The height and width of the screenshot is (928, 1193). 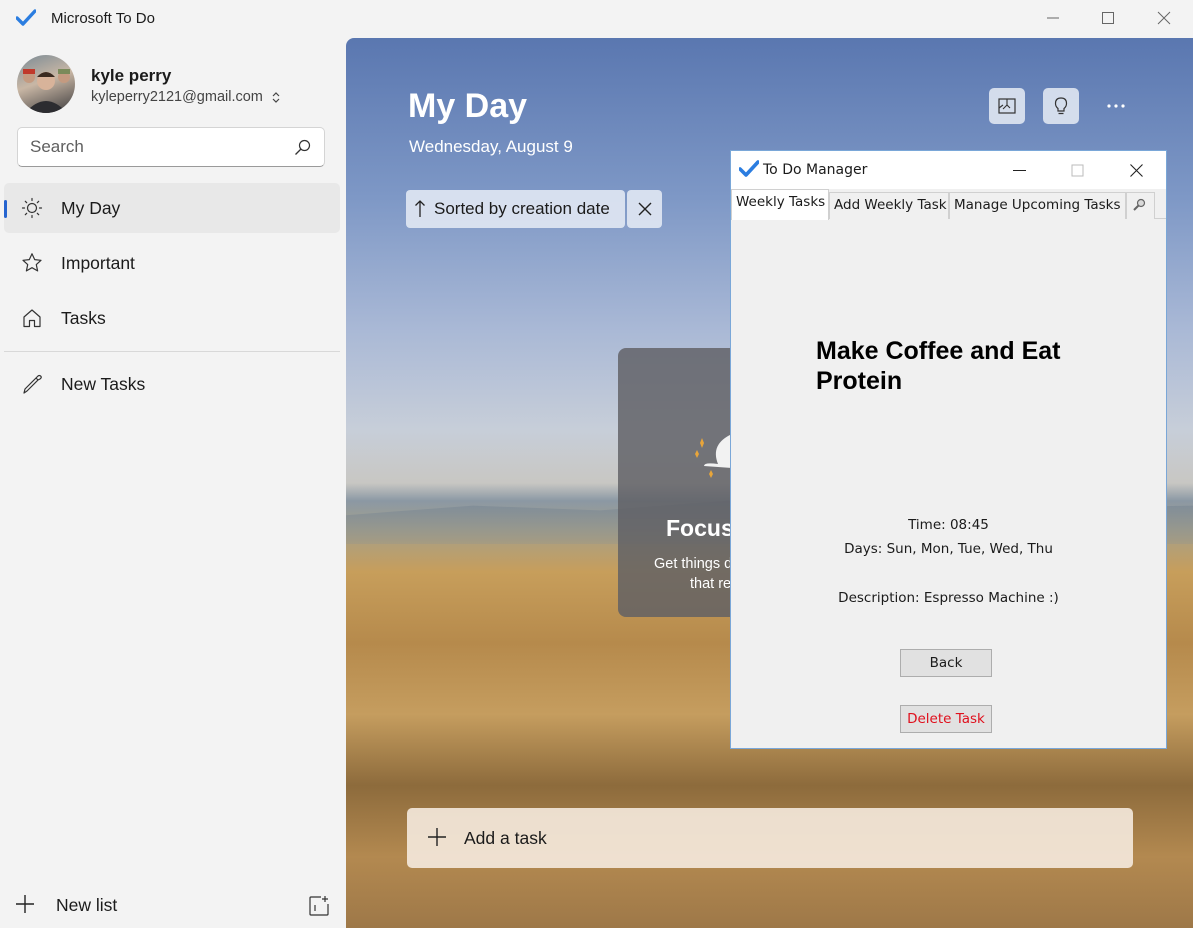 What do you see at coordinates (83, 318) in the screenshot?
I see `sidebar-item-label: Tasks` at bounding box center [83, 318].